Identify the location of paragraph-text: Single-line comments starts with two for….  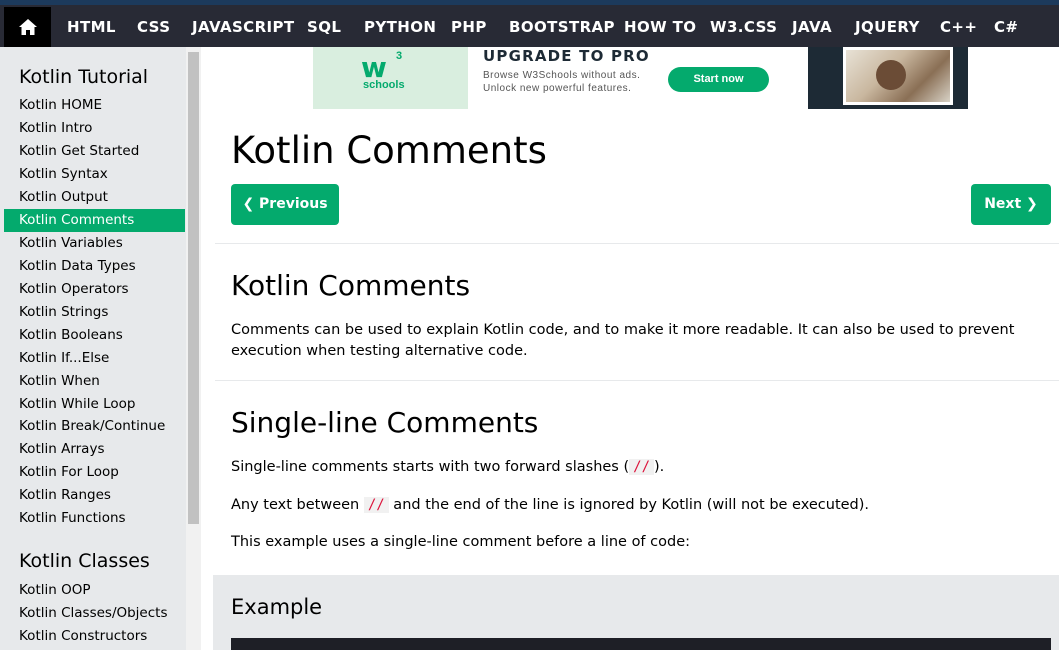
(430, 467).